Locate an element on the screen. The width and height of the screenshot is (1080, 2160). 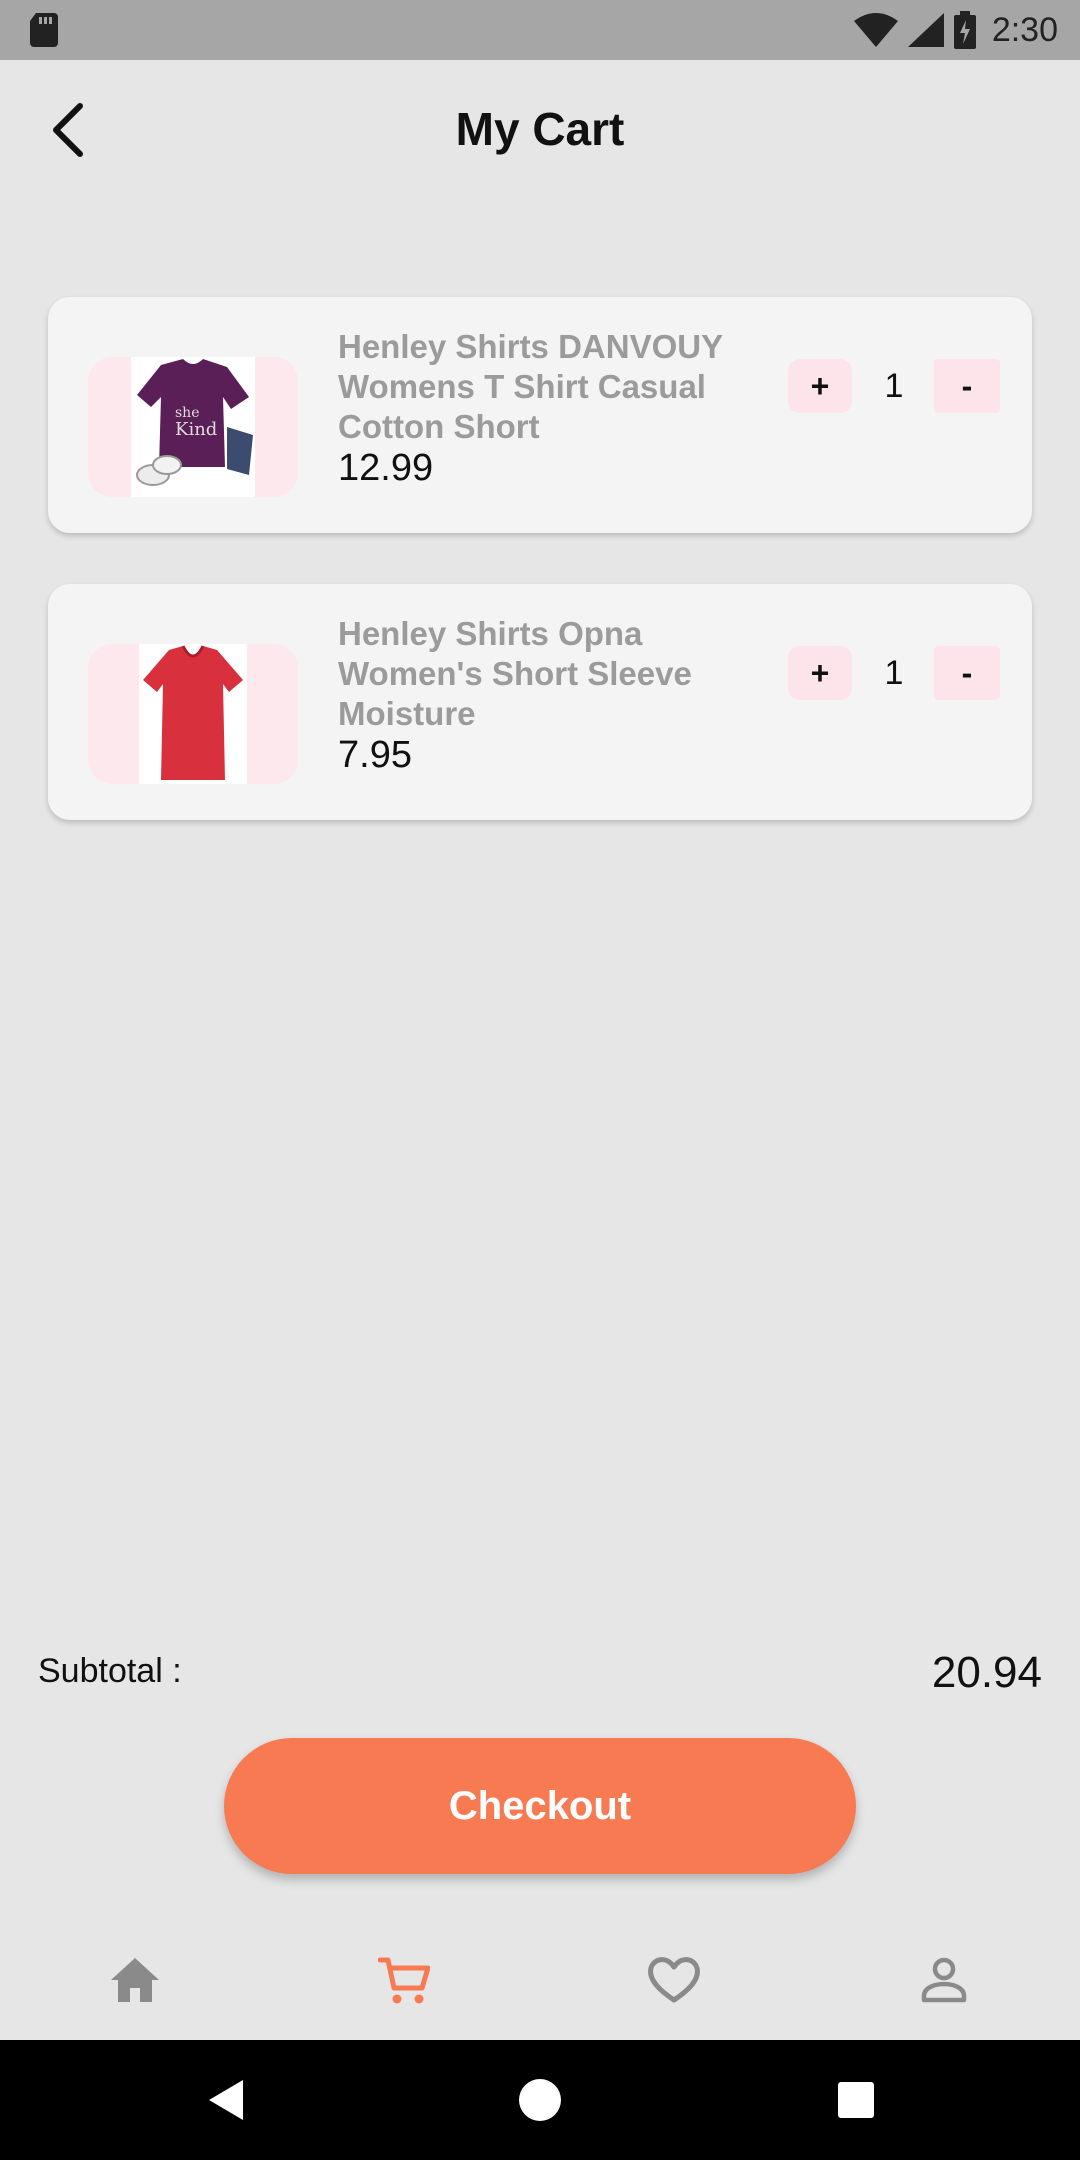
system-recents-button is located at coordinates (856, 2100).